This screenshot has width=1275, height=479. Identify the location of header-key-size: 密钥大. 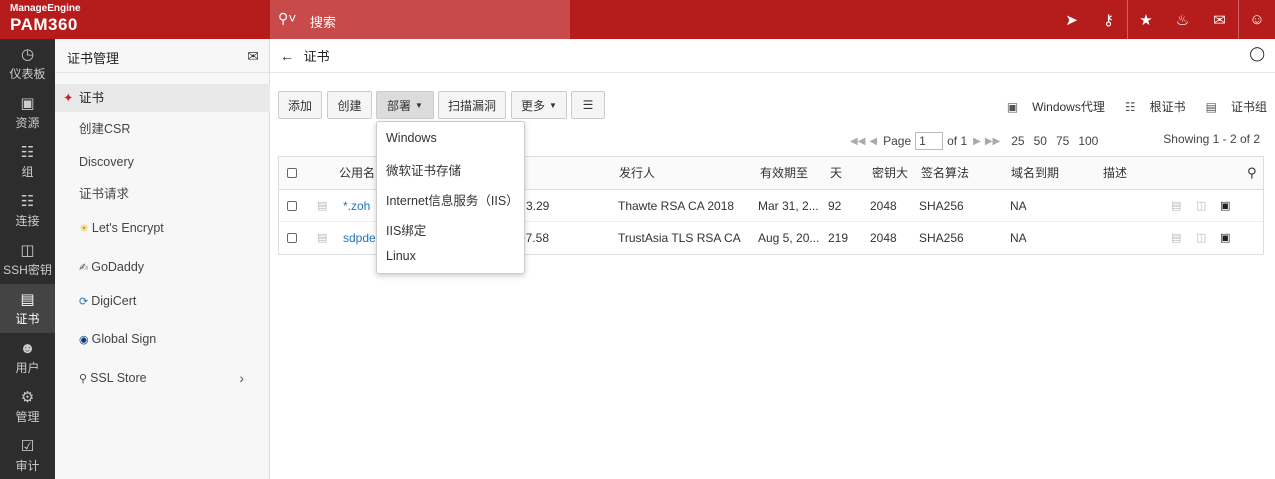
(890, 173).